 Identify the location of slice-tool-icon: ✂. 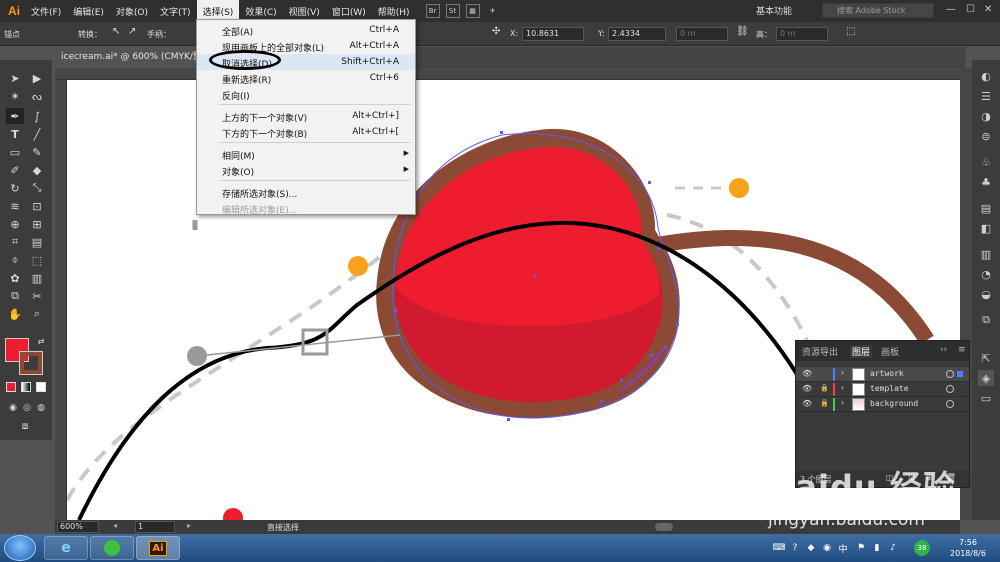
(37, 296).